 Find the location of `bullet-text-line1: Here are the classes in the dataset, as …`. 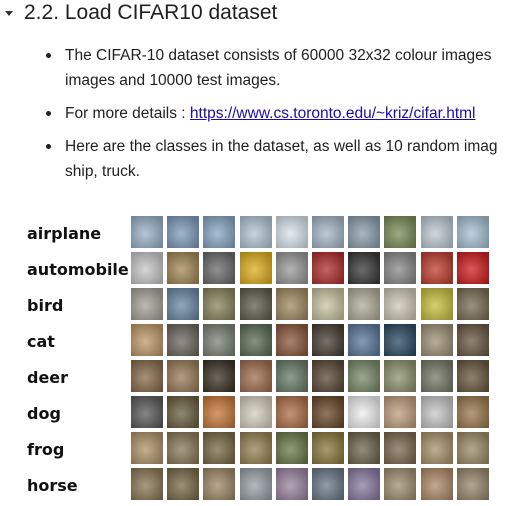

bullet-text-line1: Here are the classes in the dataset, as … is located at coordinates (281, 146).